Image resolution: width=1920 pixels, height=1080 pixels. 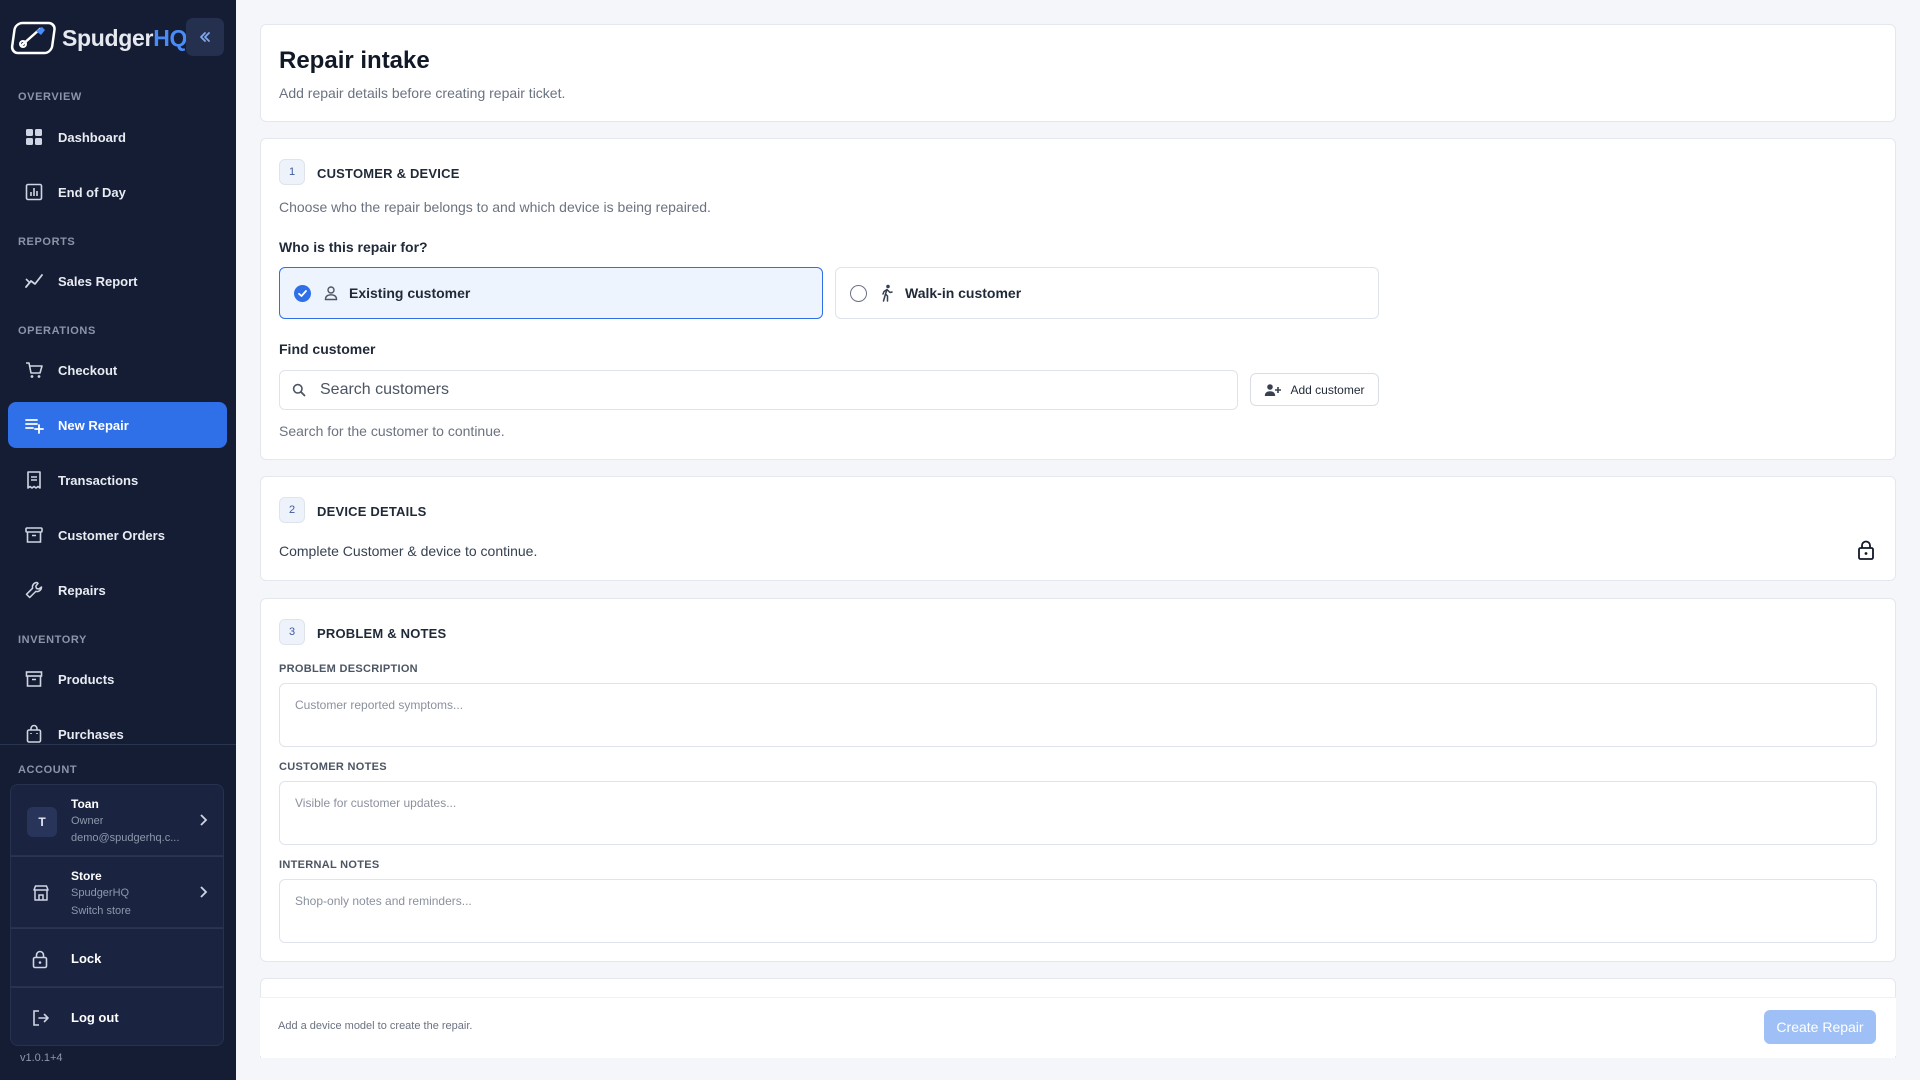 I want to click on footer-note: Add a device model to create the repair., so click(x=375, y=1026).